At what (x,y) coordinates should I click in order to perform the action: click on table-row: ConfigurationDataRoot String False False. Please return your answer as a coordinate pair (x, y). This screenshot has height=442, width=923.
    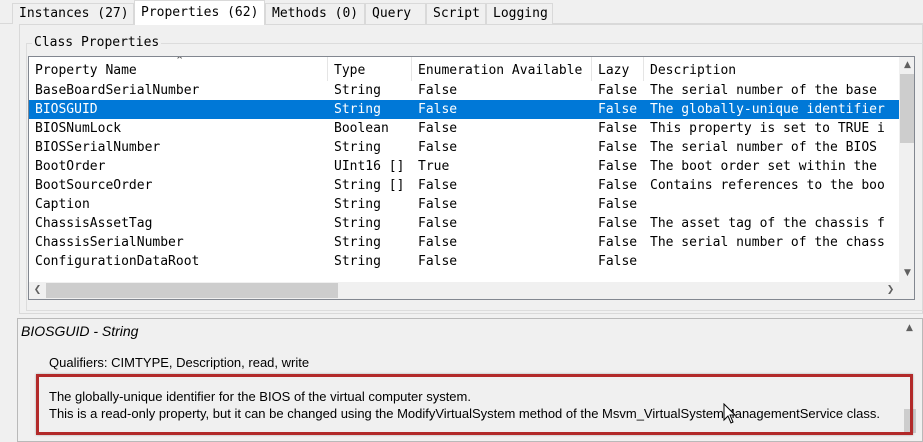
    Looking at the image, I should click on (464, 261).